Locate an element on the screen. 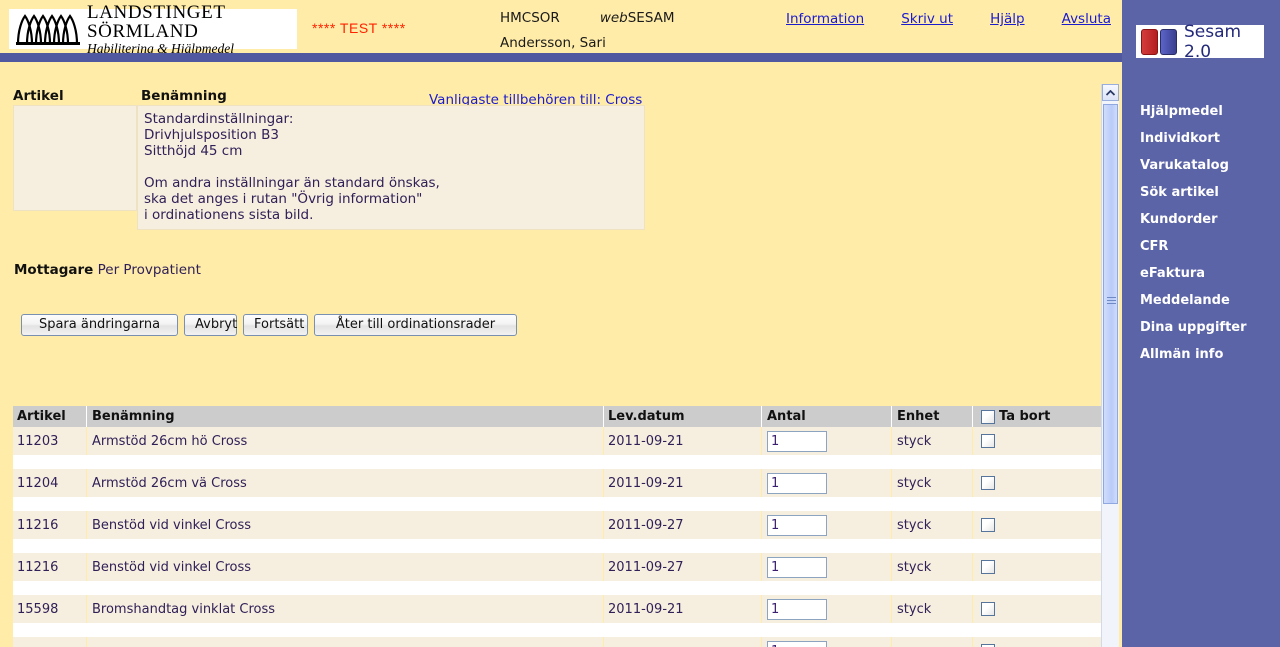 This screenshot has width=1280, height=647. scrollbar-thumb is located at coordinates (1110, 304).